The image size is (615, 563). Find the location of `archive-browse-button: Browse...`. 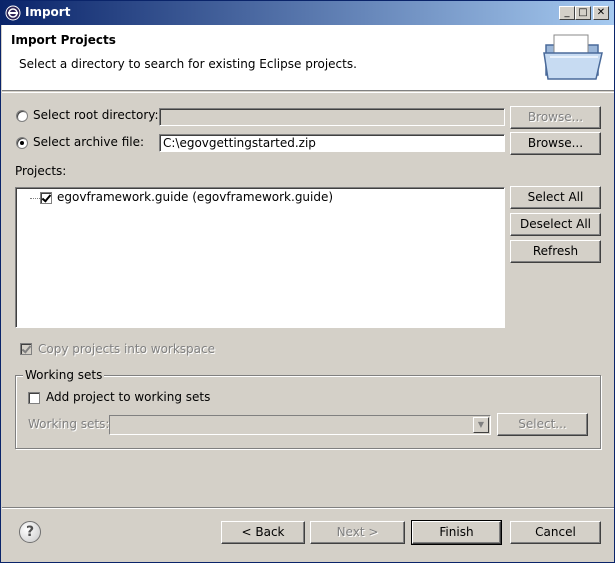

archive-browse-button: Browse... is located at coordinates (555, 143).